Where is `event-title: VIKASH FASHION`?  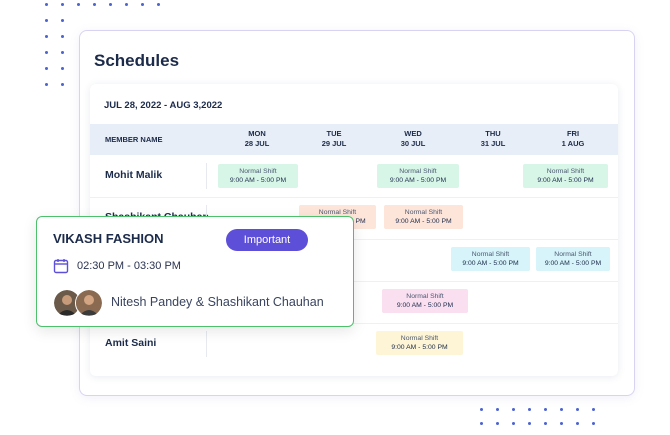
event-title: VIKASH FASHION is located at coordinates (108, 238).